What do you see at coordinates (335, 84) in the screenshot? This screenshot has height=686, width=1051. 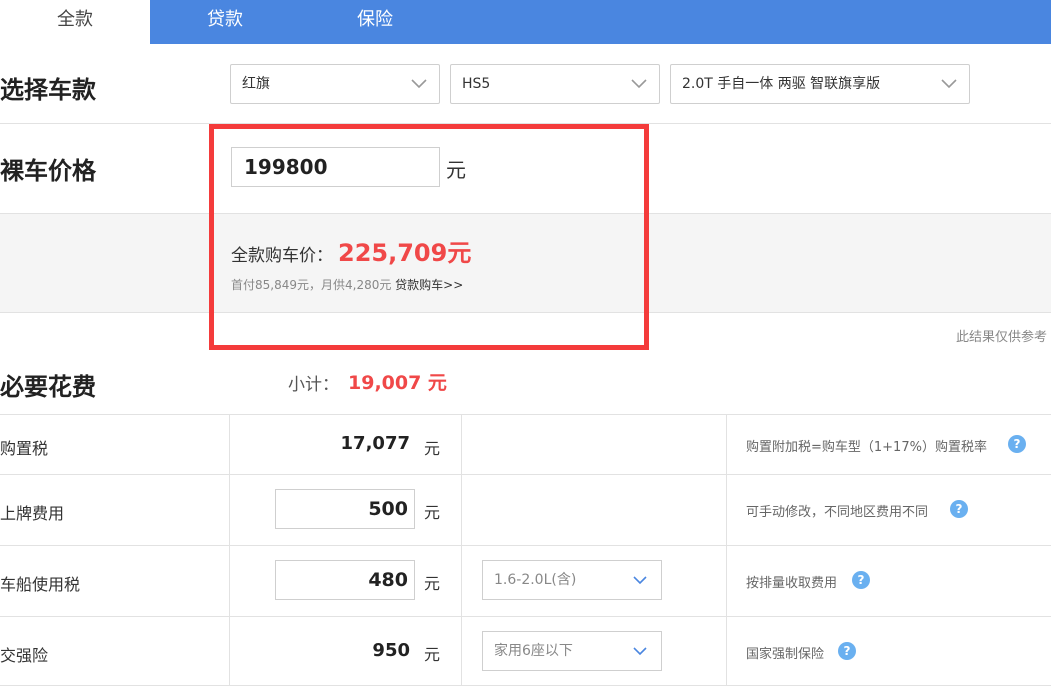 I see `brand-select: 红旗` at bounding box center [335, 84].